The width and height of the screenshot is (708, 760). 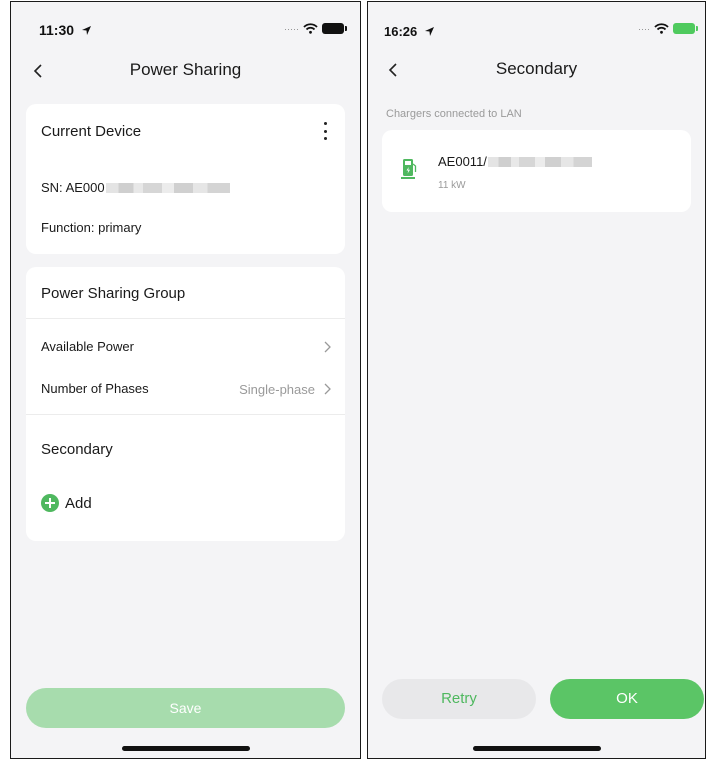 I want to click on status-bar: 16:26 ····, so click(x=536, y=20).